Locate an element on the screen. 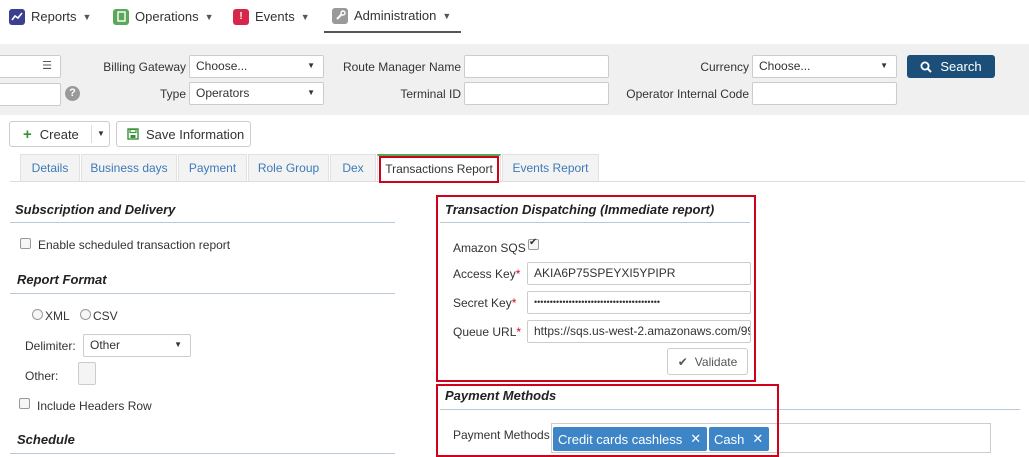 The height and width of the screenshot is (457, 1029). payment-tag-label: Cash is located at coordinates (729, 439).